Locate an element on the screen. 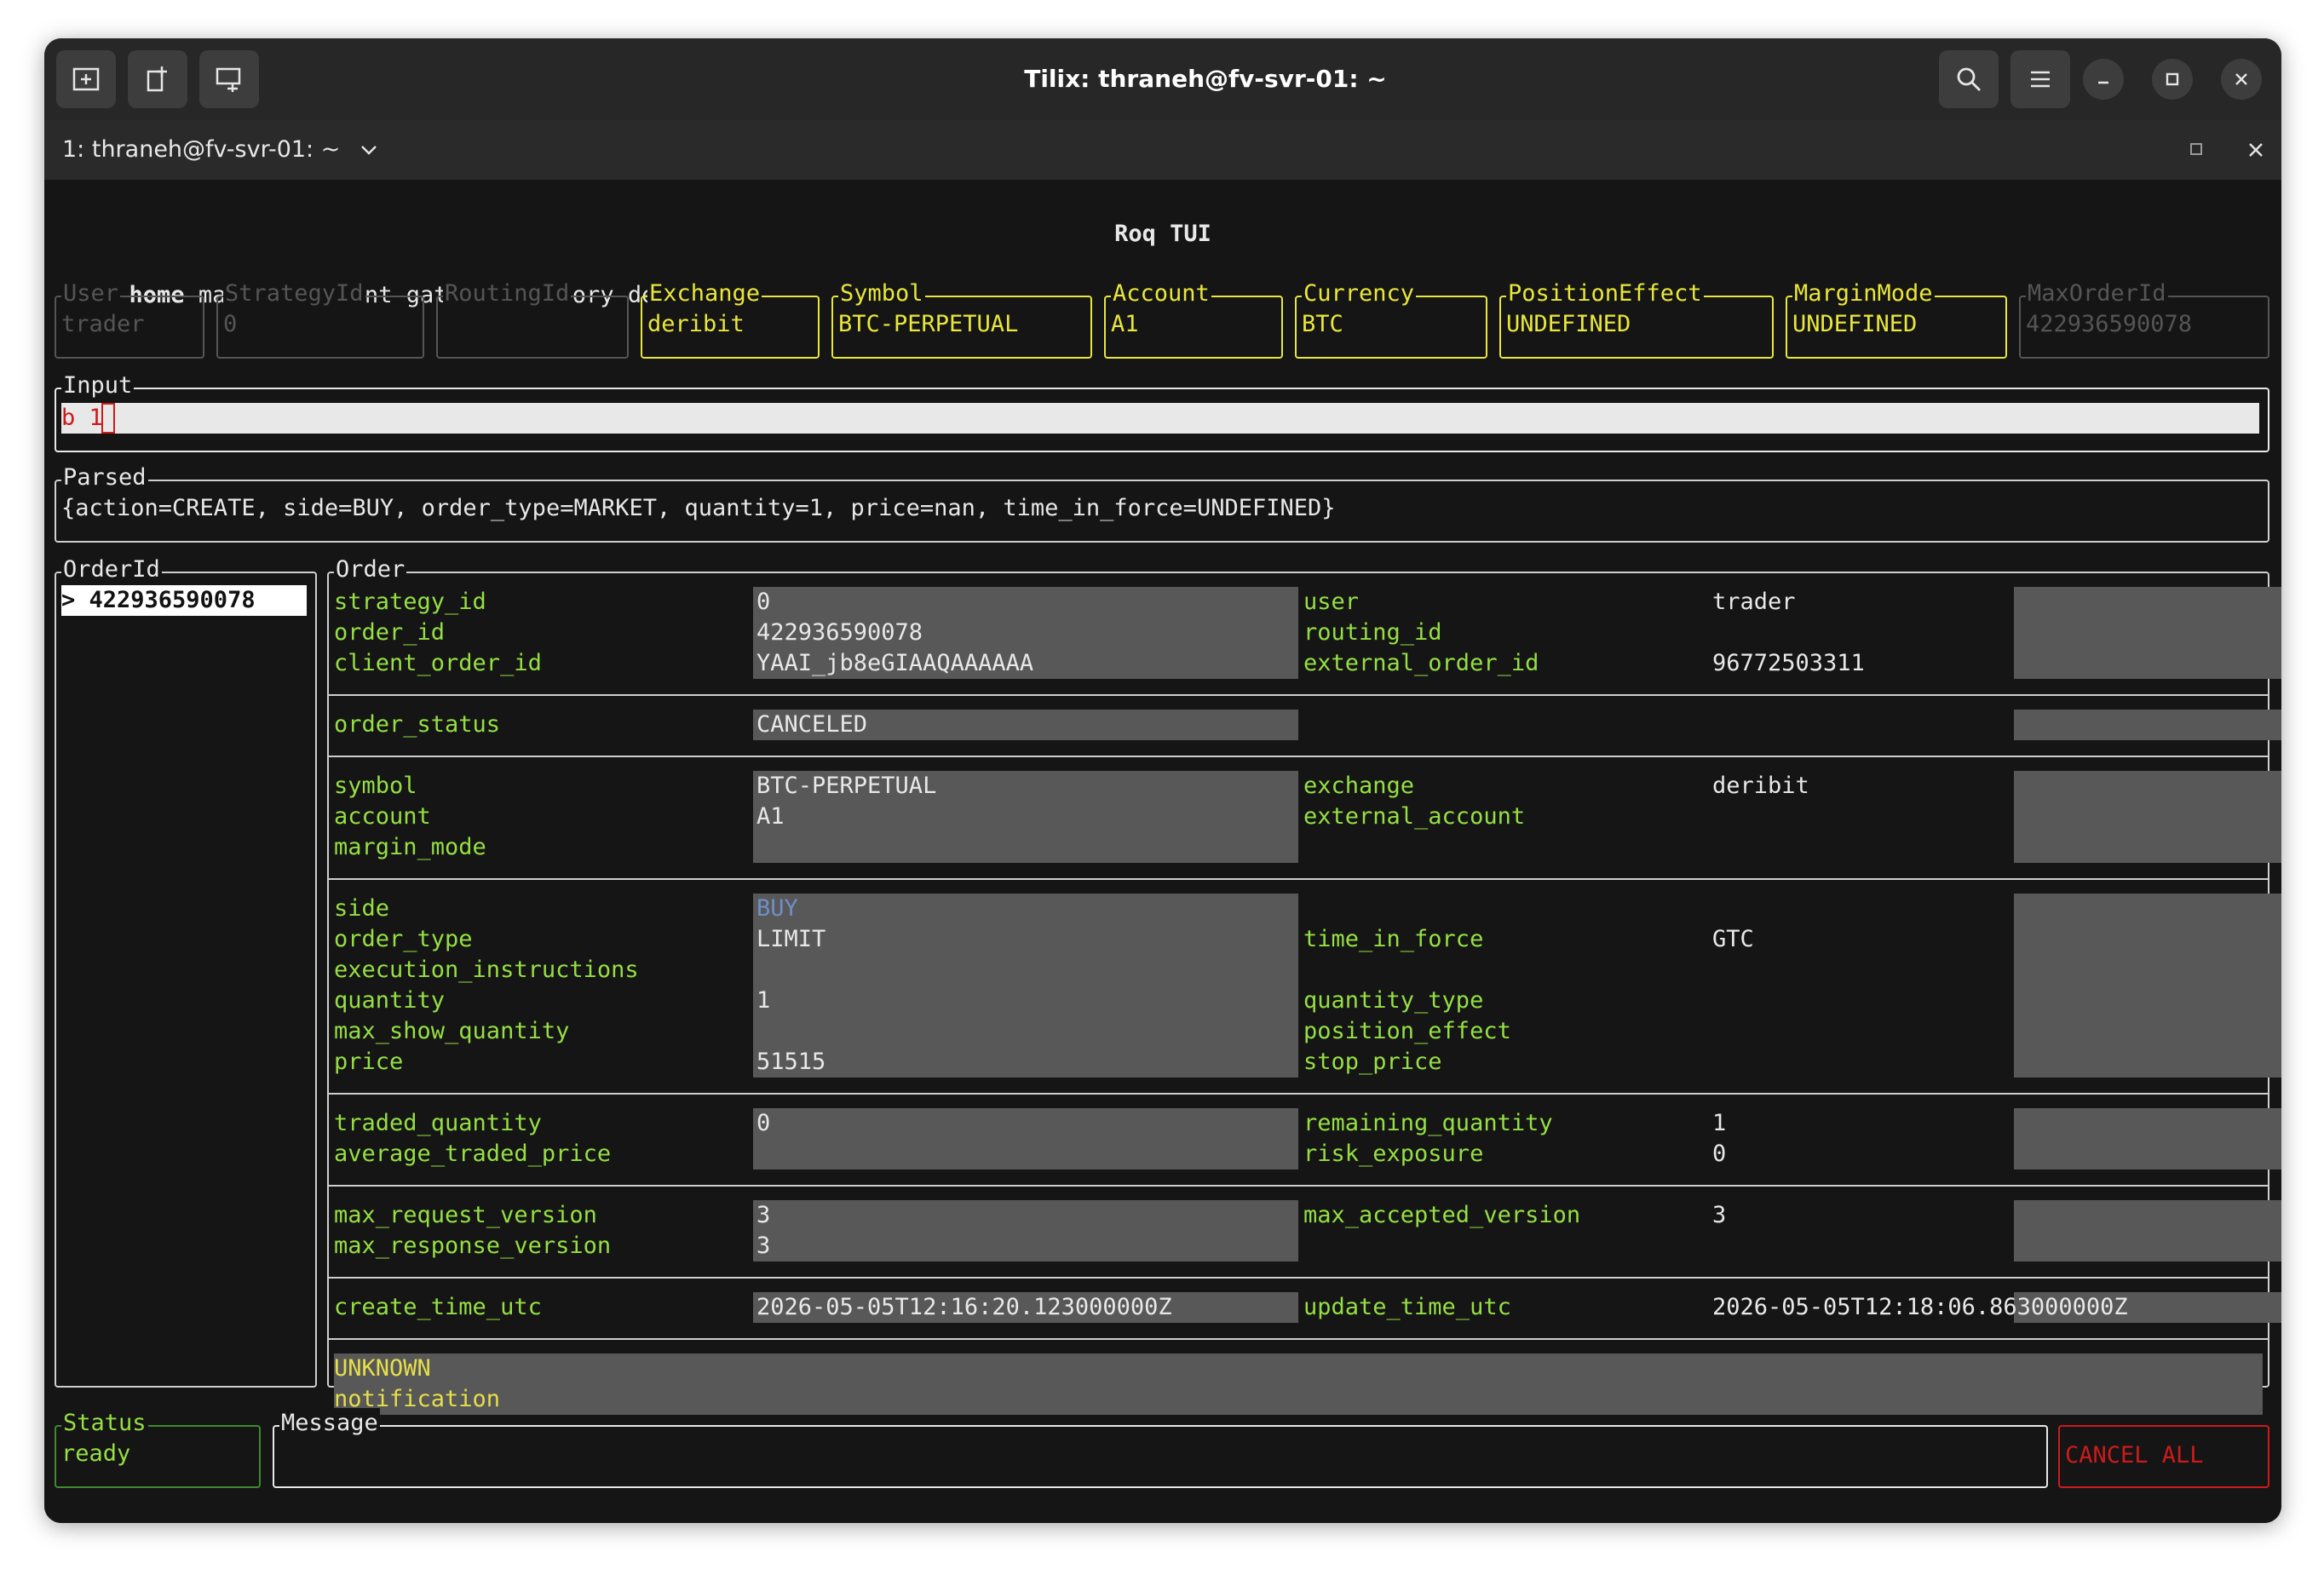  add-terminal-button is located at coordinates (86, 79).